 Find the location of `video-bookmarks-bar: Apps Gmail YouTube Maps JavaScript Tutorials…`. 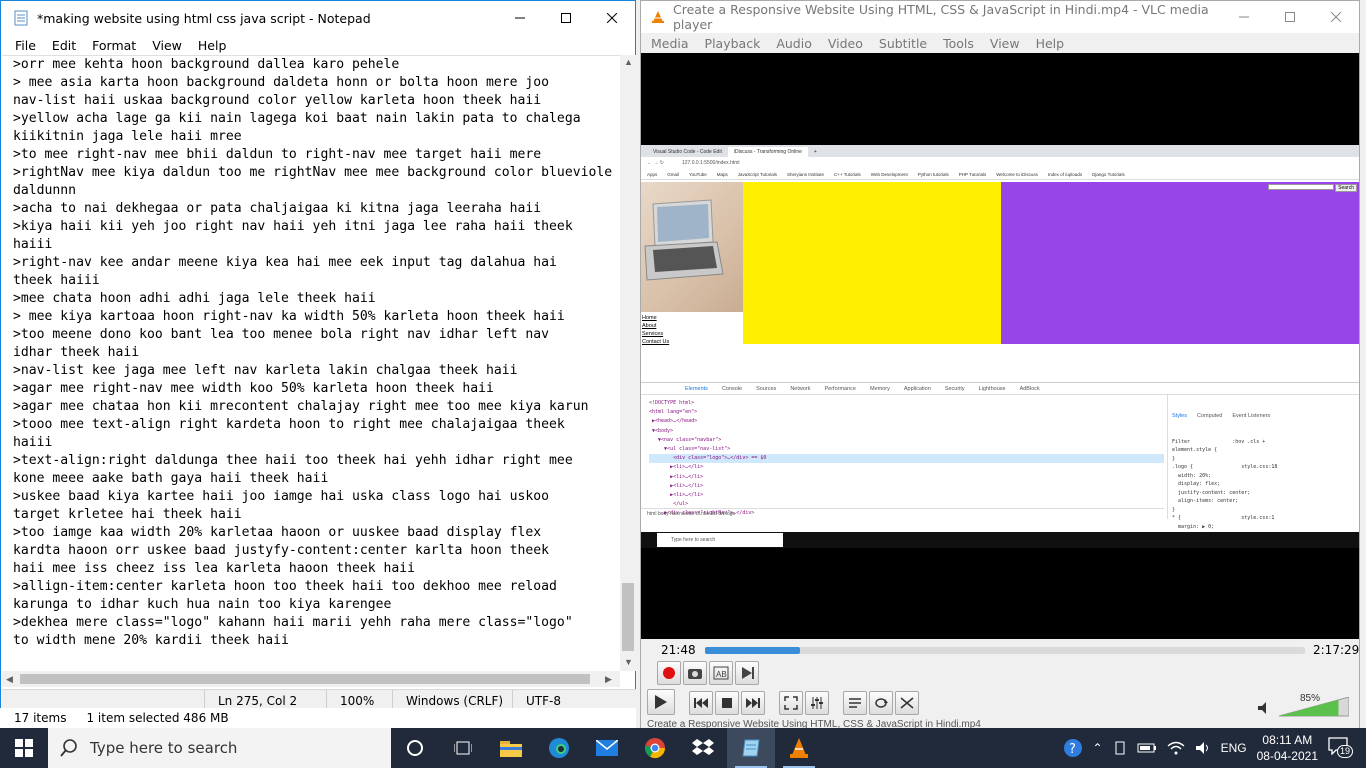

video-bookmarks-bar: Apps Gmail YouTube Maps JavaScript Tutorials… is located at coordinates (1000, 174).